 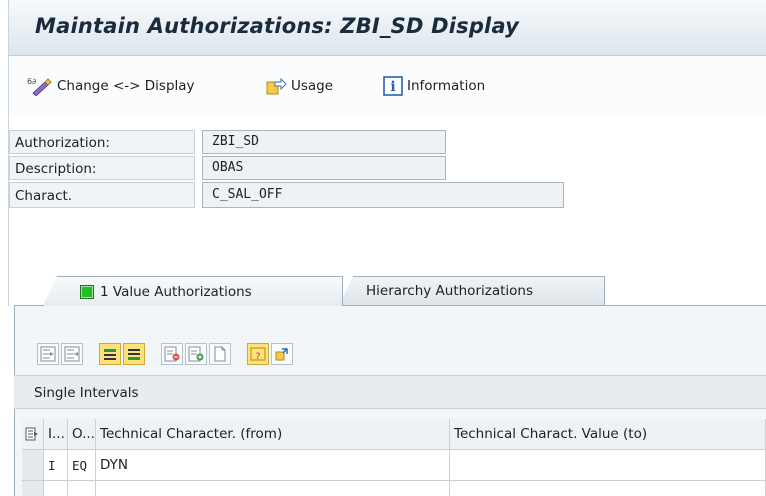 What do you see at coordinates (102, 168) in the screenshot?
I see `description-label: Description:` at bounding box center [102, 168].